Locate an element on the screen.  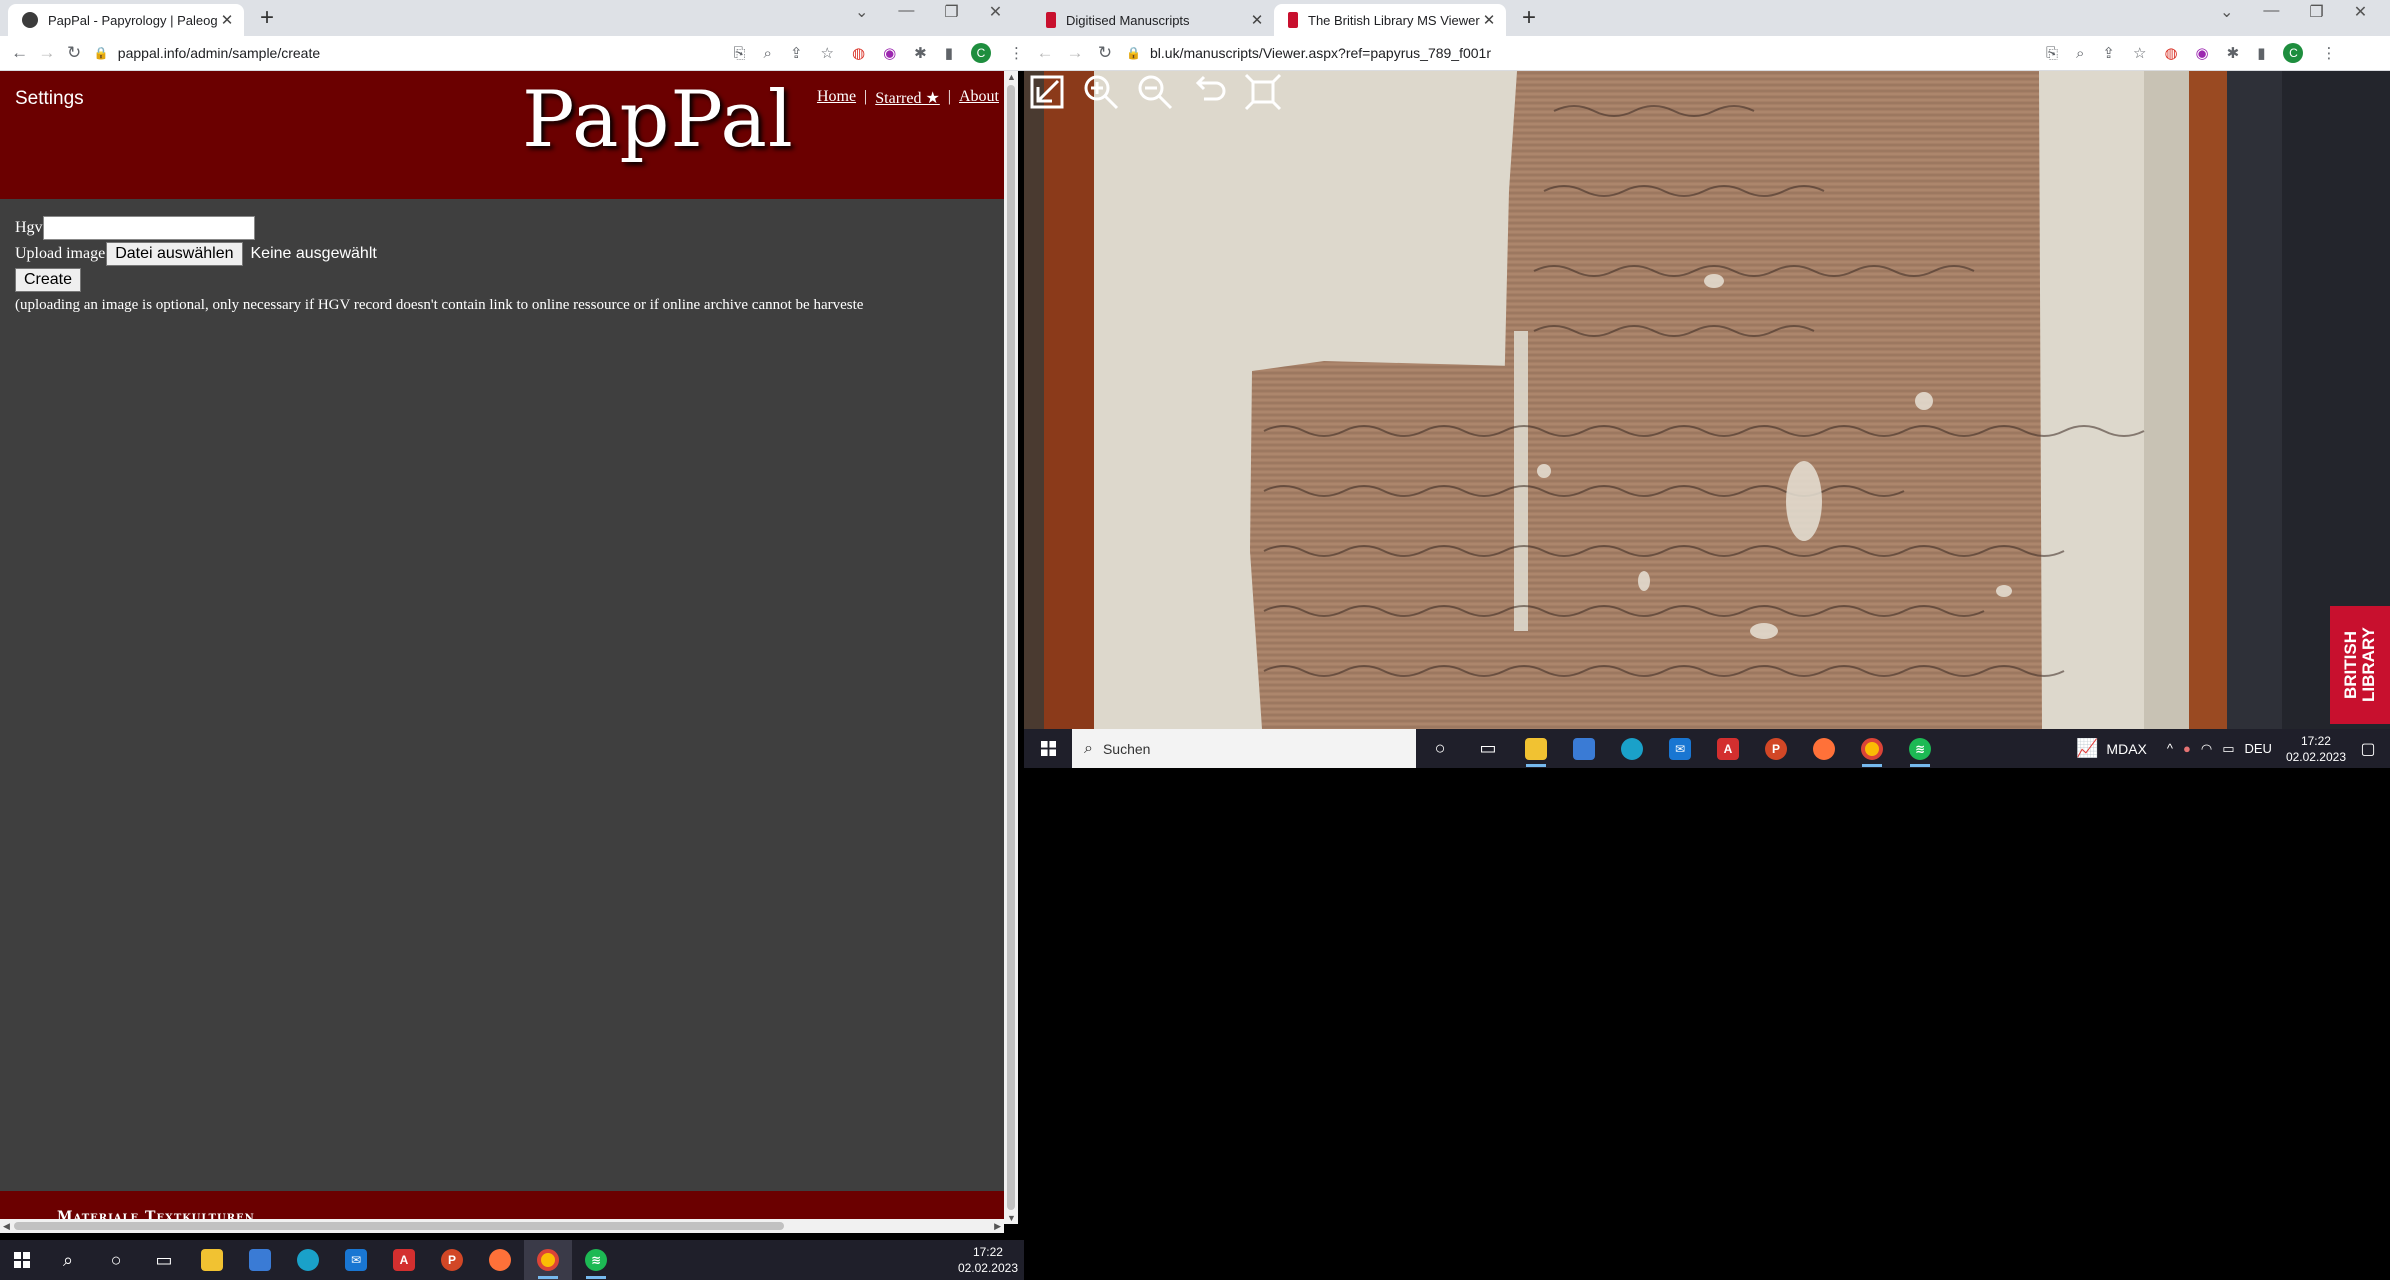
settings-link: Settings is located at coordinates (49, 99).